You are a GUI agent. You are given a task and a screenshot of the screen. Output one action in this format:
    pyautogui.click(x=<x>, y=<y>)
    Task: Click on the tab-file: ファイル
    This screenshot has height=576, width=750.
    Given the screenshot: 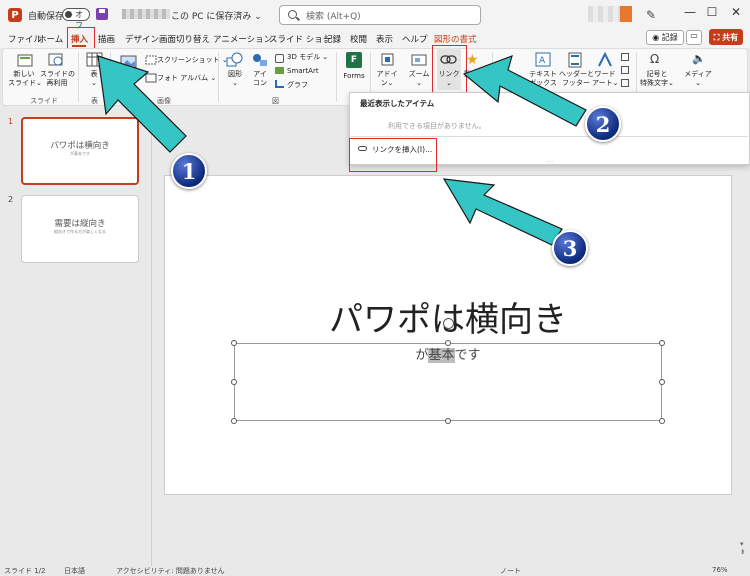 What is the action you would take?
    pyautogui.click(x=25, y=39)
    